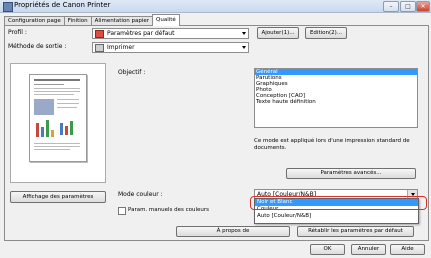 The height and width of the screenshot is (258, 431). I want to click on profile-icon, so click(99, 34).